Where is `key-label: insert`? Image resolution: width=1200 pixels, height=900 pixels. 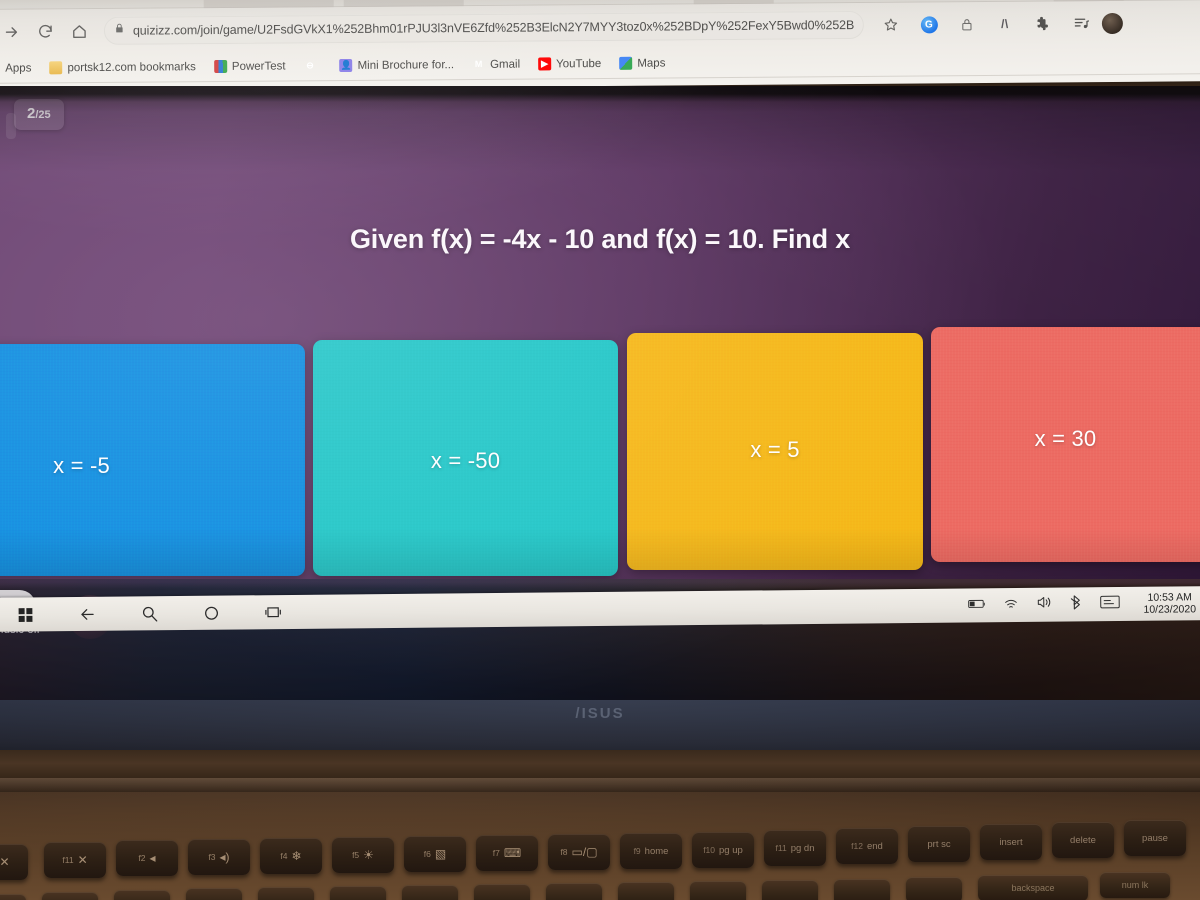
key-label: insert is located at coordinates (1011, 842).